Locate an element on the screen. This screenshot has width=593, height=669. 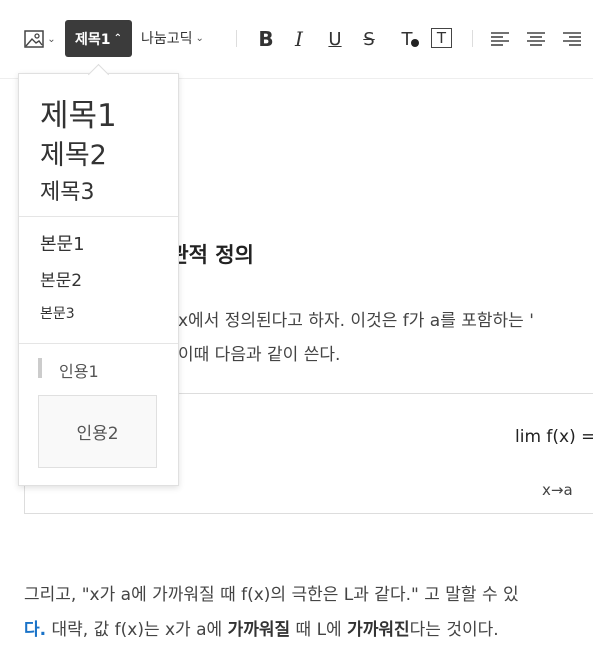
paragraph-line: x에서 정의된다고 하자. 이것은 f가 a를 포함하는 ' is located at coordinates (356, 321).